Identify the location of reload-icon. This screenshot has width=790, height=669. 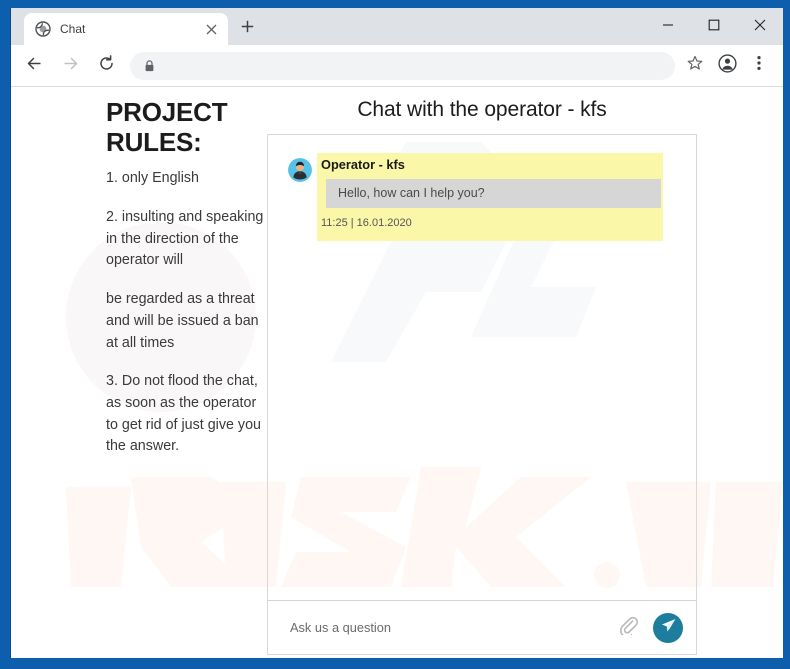
(106, 65).